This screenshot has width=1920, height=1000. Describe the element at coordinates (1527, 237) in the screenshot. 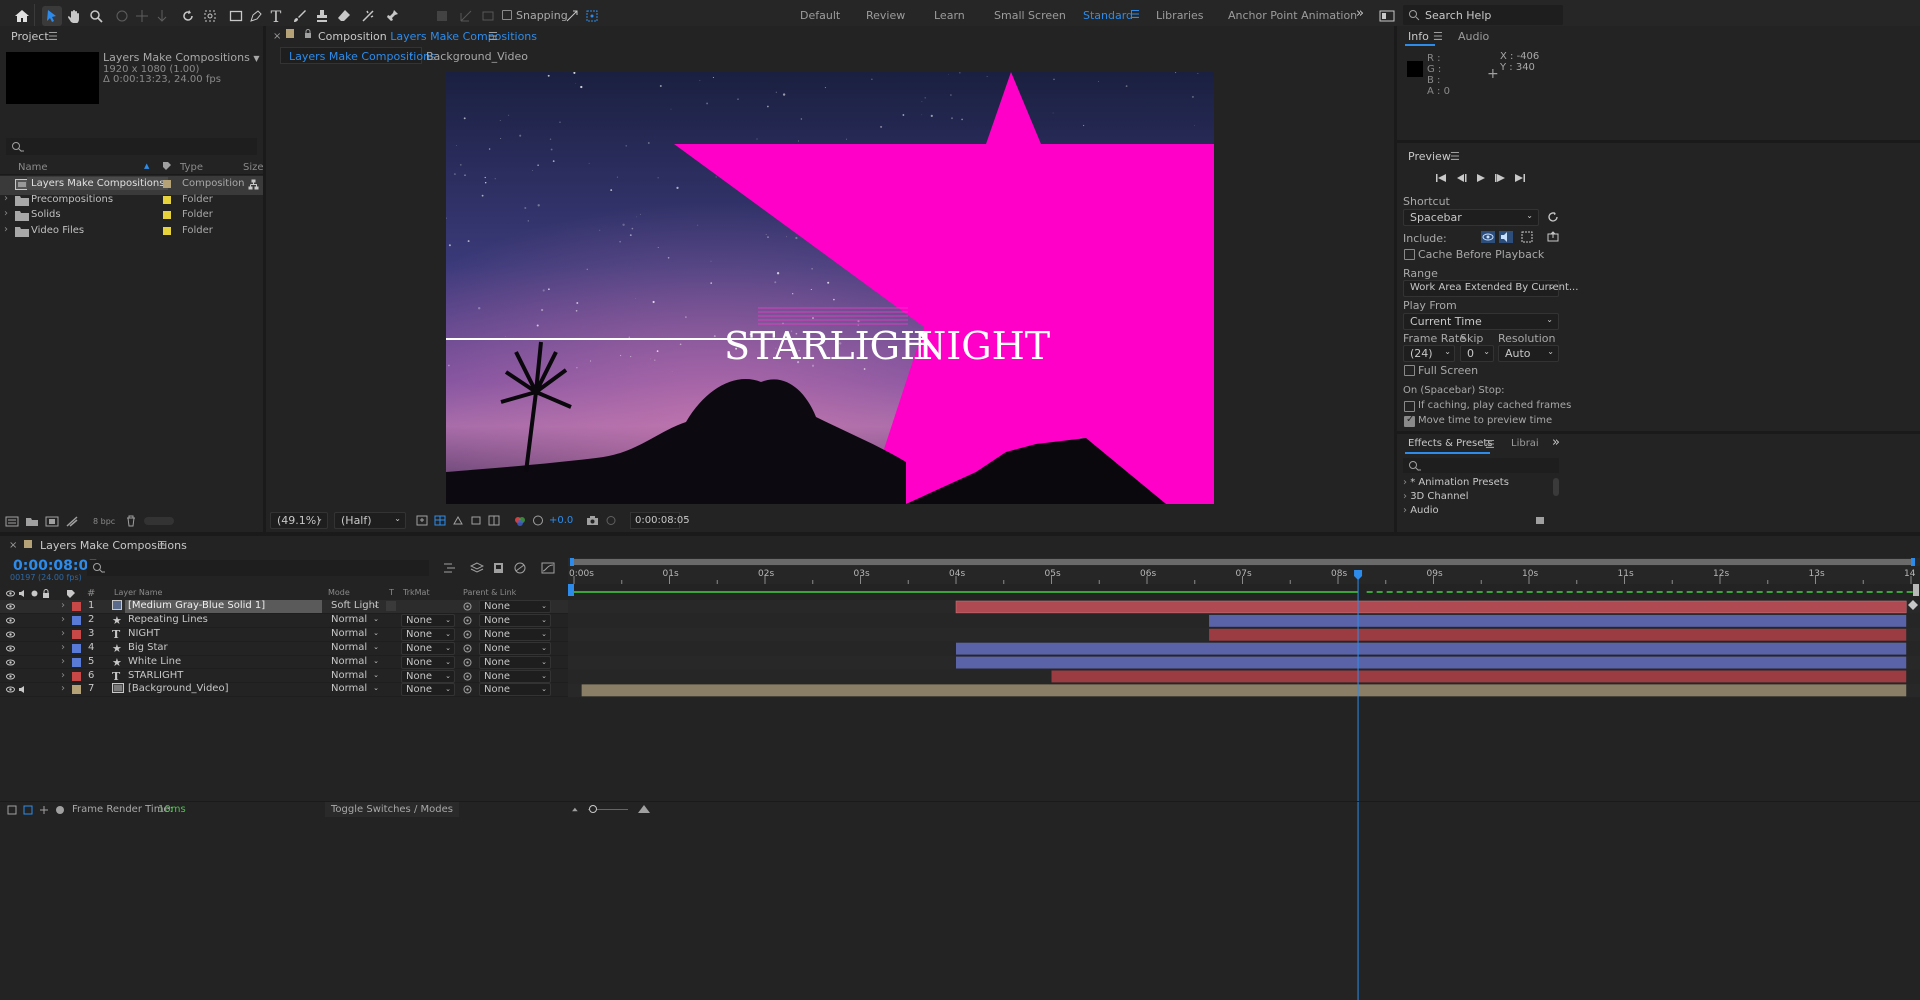

I see `include-overlays-icon` at that location.